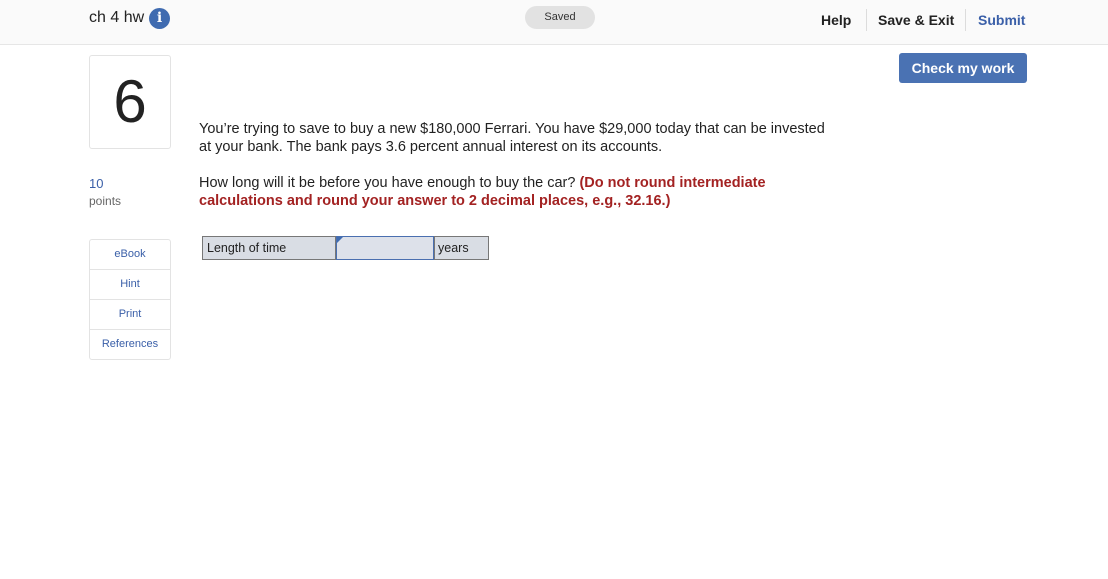 This screenshot has width=1108, height=579. What do you see at coordinates (461, 248) in the screenshot?
I see `answer-unit: years` at bounding box center [461, 248].